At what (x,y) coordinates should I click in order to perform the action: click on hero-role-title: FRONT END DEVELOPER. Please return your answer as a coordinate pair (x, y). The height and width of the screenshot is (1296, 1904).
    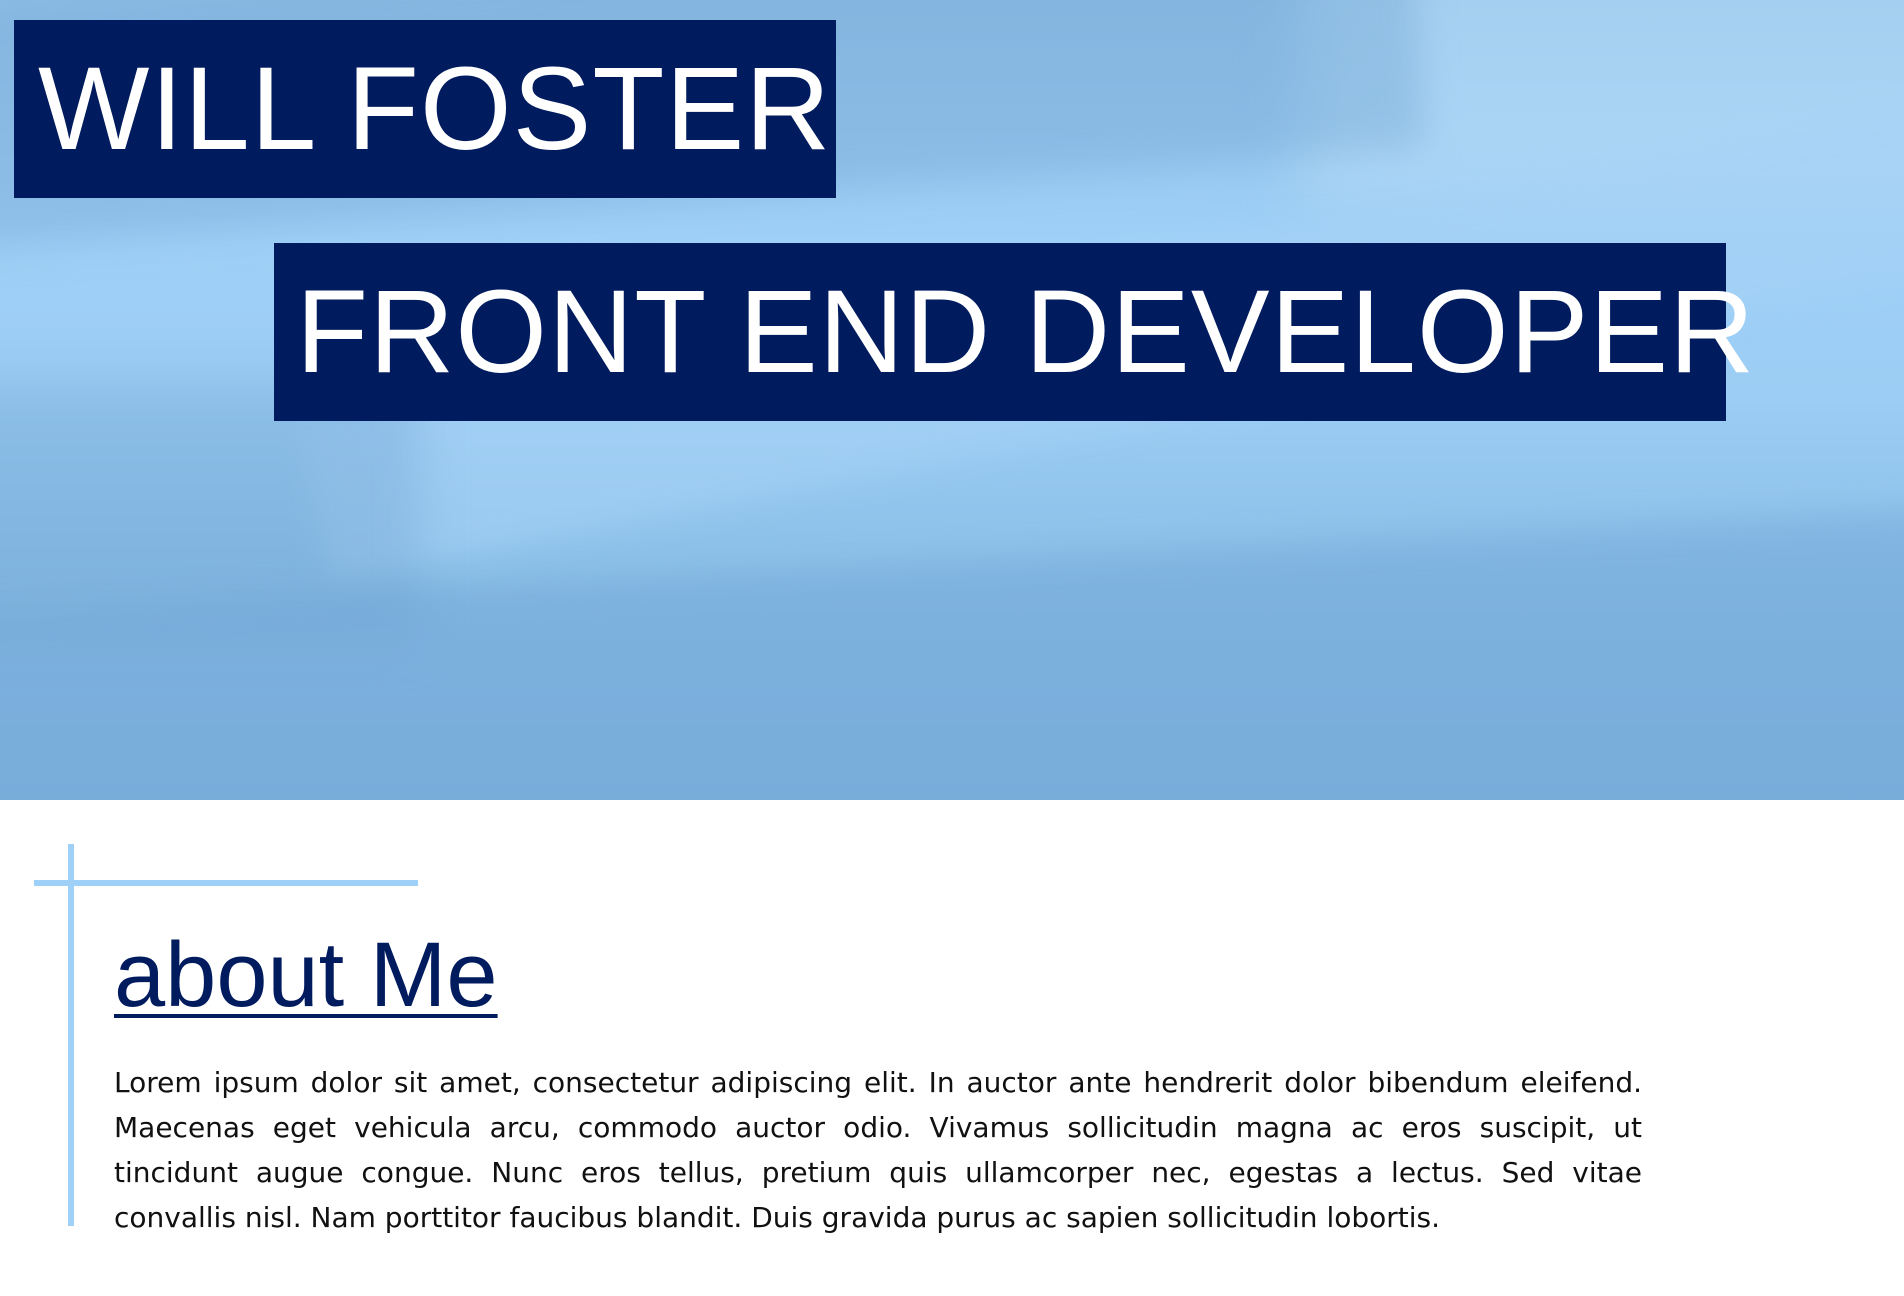
    Looking at the image, I should click on (1014, 332).